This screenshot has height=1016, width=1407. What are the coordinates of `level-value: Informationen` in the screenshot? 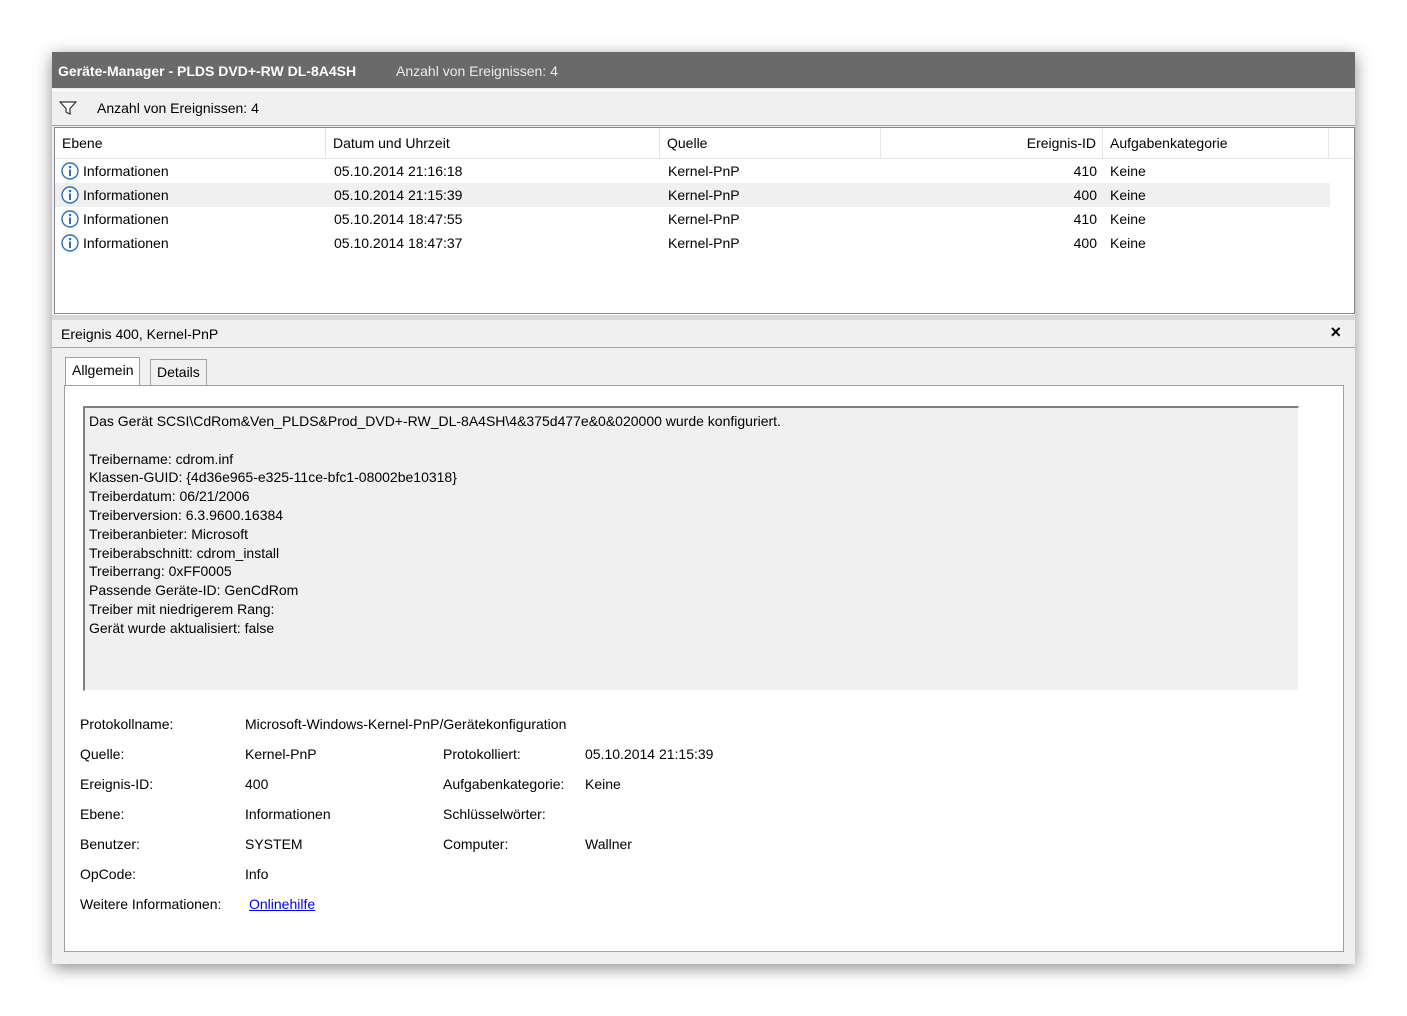 It's located at (288, 814).